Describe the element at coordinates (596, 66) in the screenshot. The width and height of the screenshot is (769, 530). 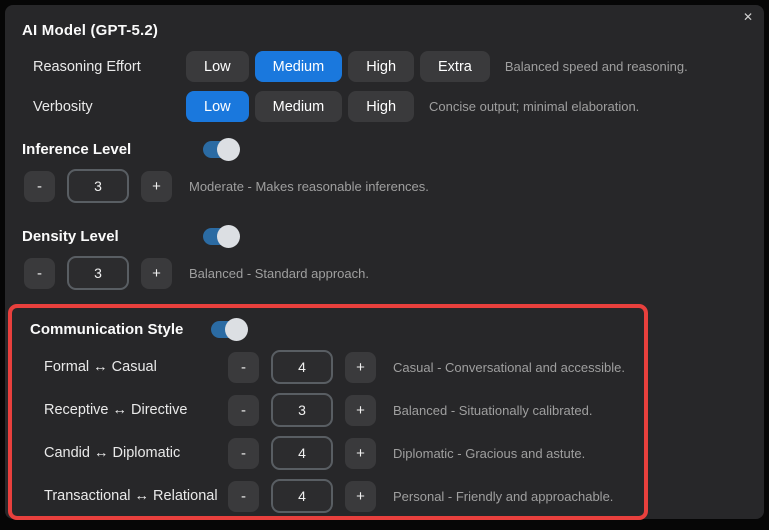
I see `reasoning-effort-description: Balanced speed and reasoning.` at that location.